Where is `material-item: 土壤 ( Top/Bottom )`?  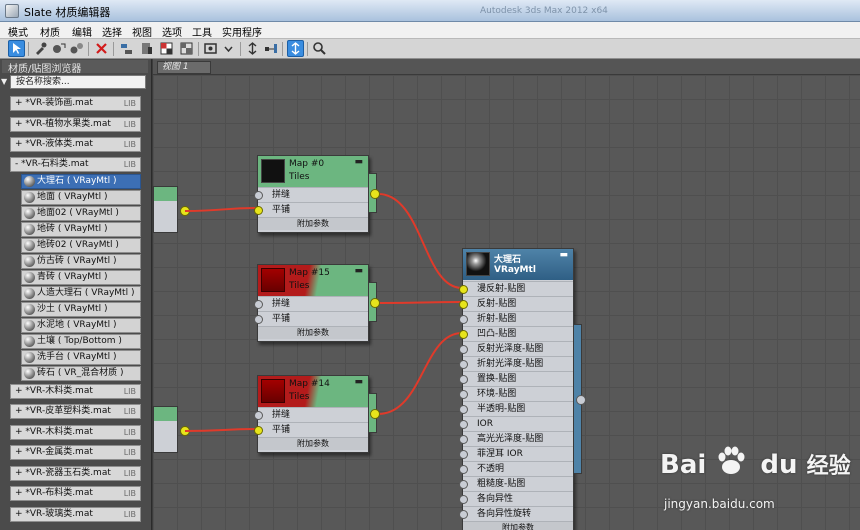
material-item: 土壤 ( Top/Bottom ) is located at coordinates (81, 341).